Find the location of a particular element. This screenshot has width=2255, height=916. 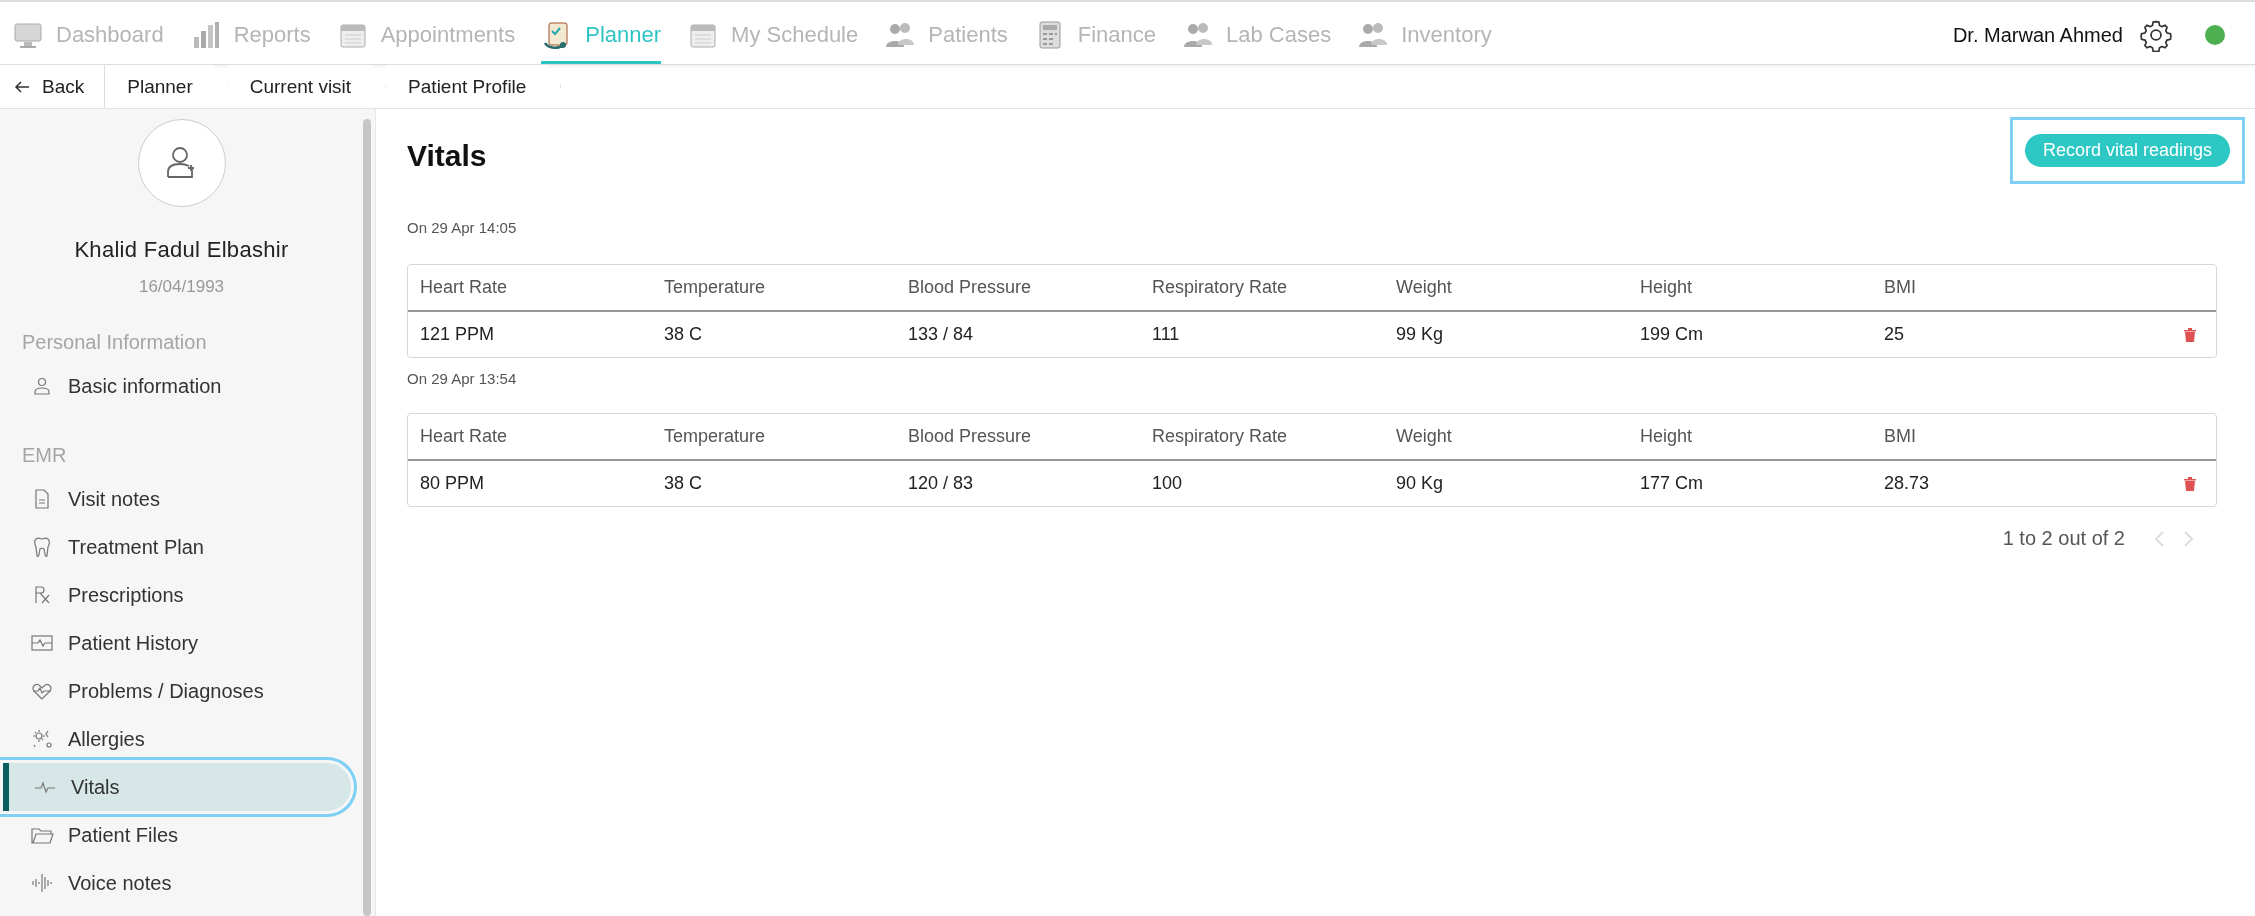

sidebar-item: Basic information is located at coordinates (175, 386).